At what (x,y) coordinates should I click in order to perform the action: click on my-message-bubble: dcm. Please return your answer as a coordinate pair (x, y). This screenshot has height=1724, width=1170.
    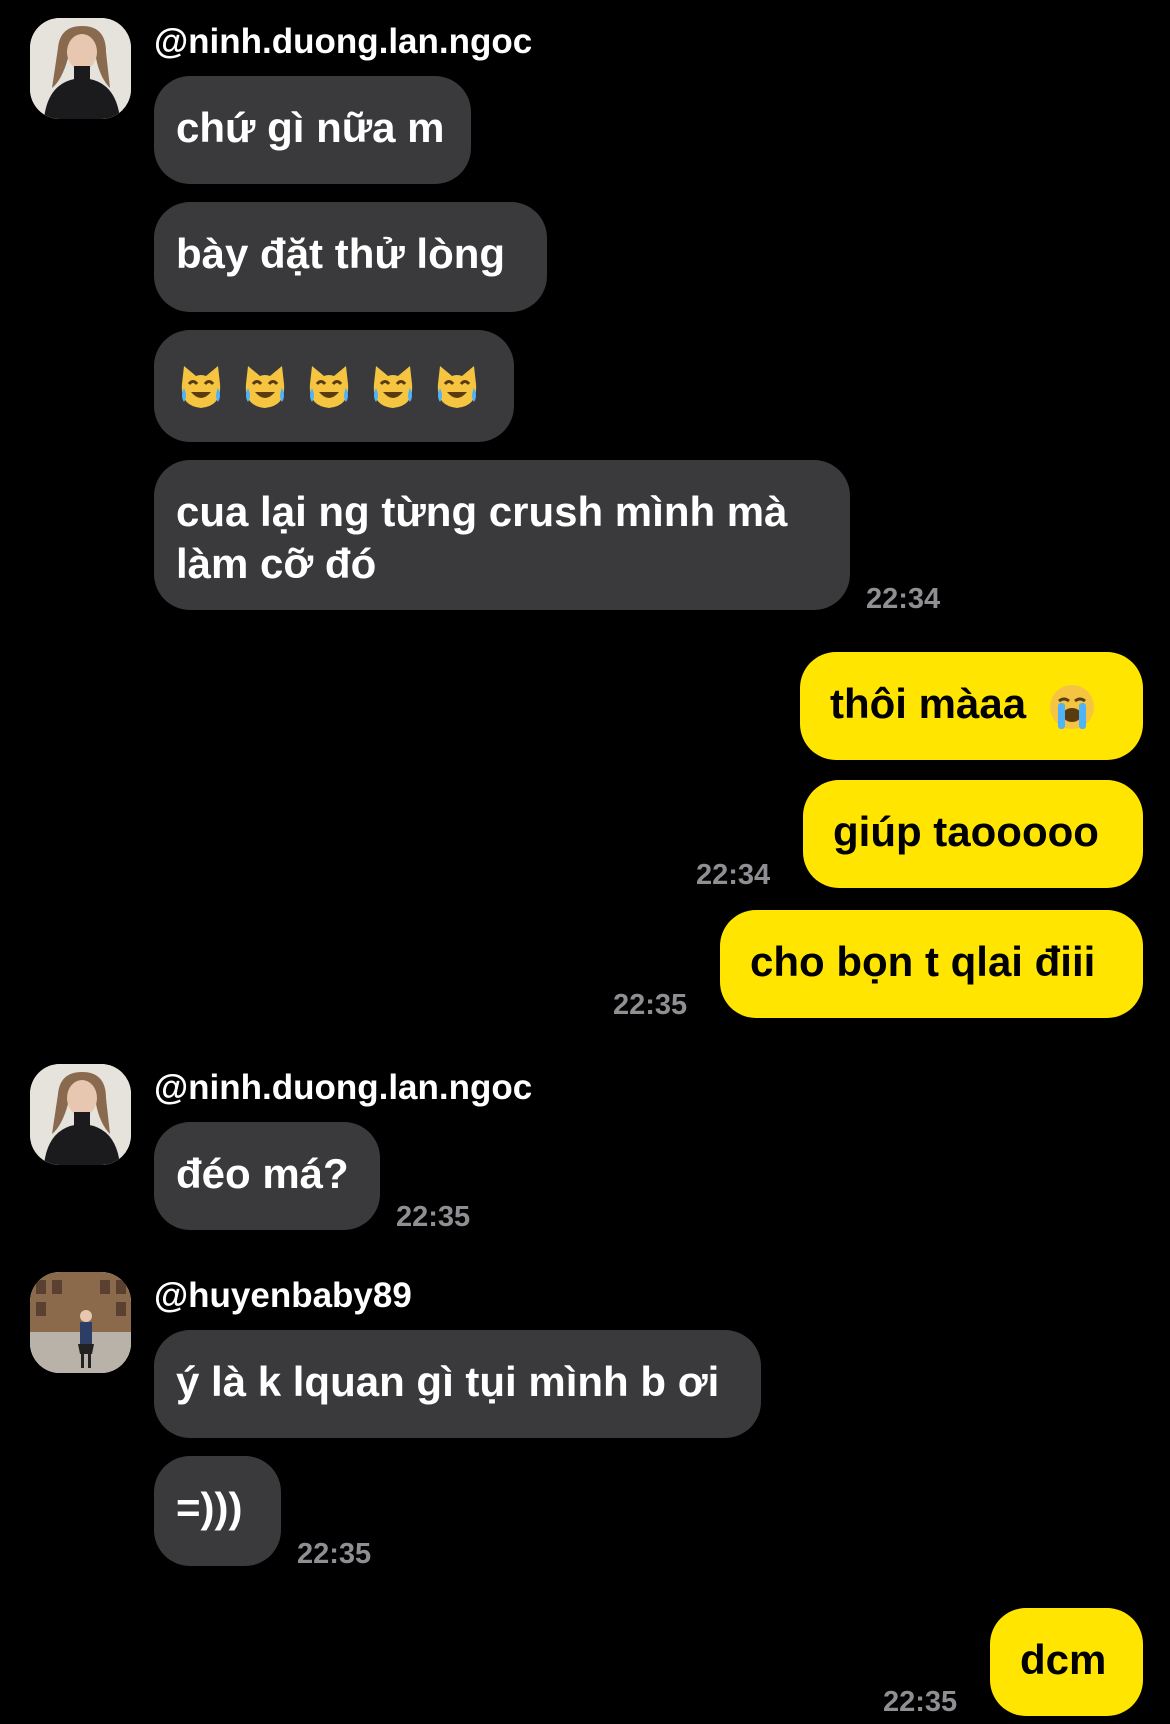
    Looking at the image, I should click on (1066, 1662).